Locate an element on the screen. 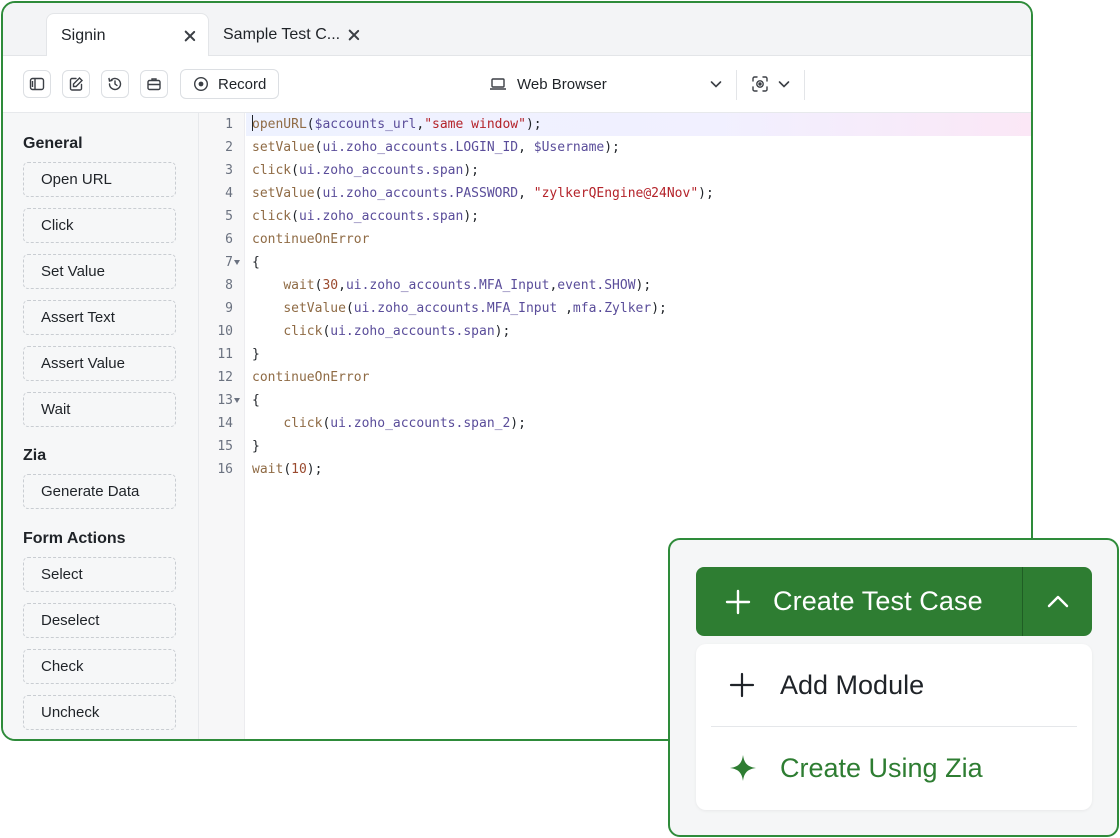 This screenshot has height=838, width=1120. line-number: 16 is located at coordinates (225, 469).